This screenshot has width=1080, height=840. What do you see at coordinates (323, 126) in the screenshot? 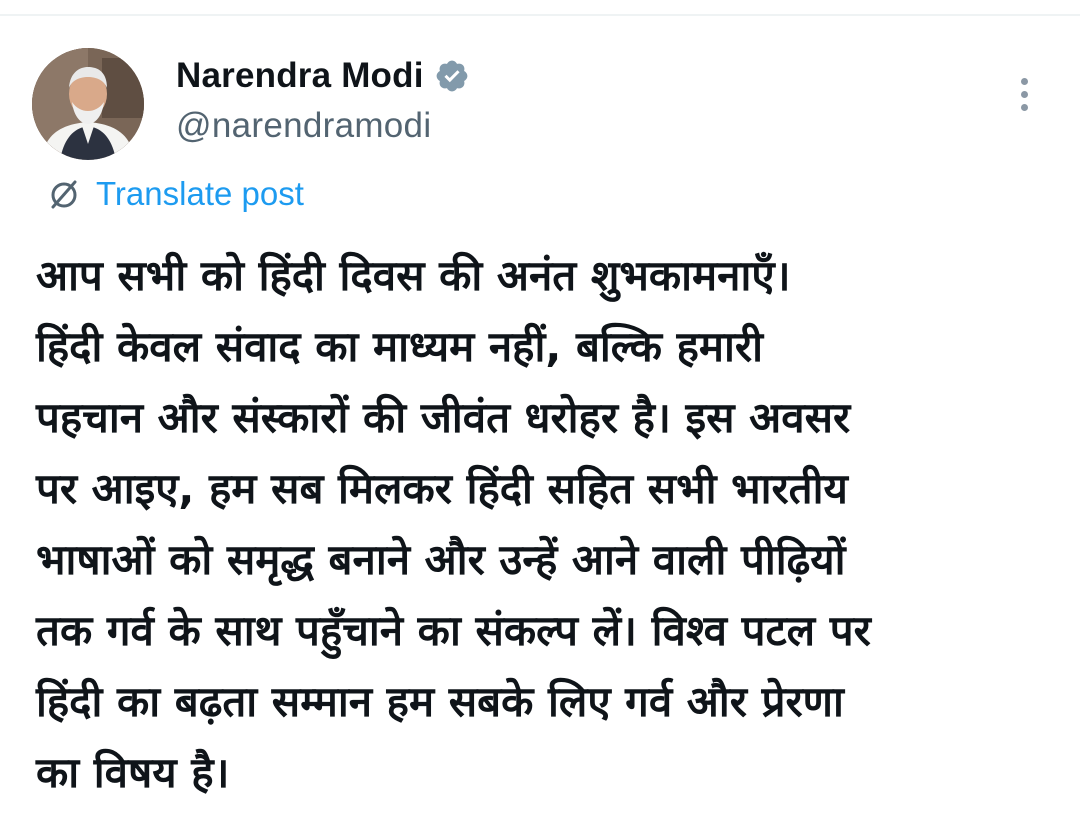
I see `author-handle: @narendramodi` at bounding box center [323, 126].